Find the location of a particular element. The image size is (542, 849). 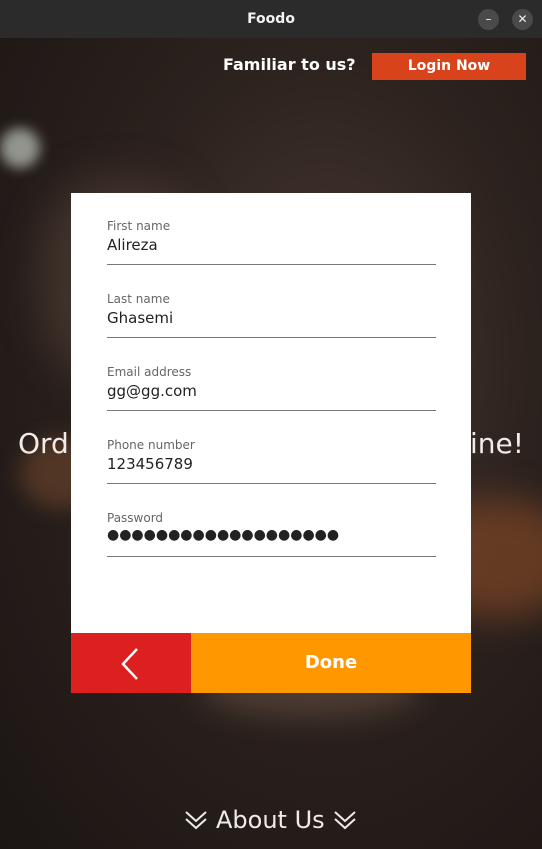

close-button: ✕ is located at coordinates (522, 19).